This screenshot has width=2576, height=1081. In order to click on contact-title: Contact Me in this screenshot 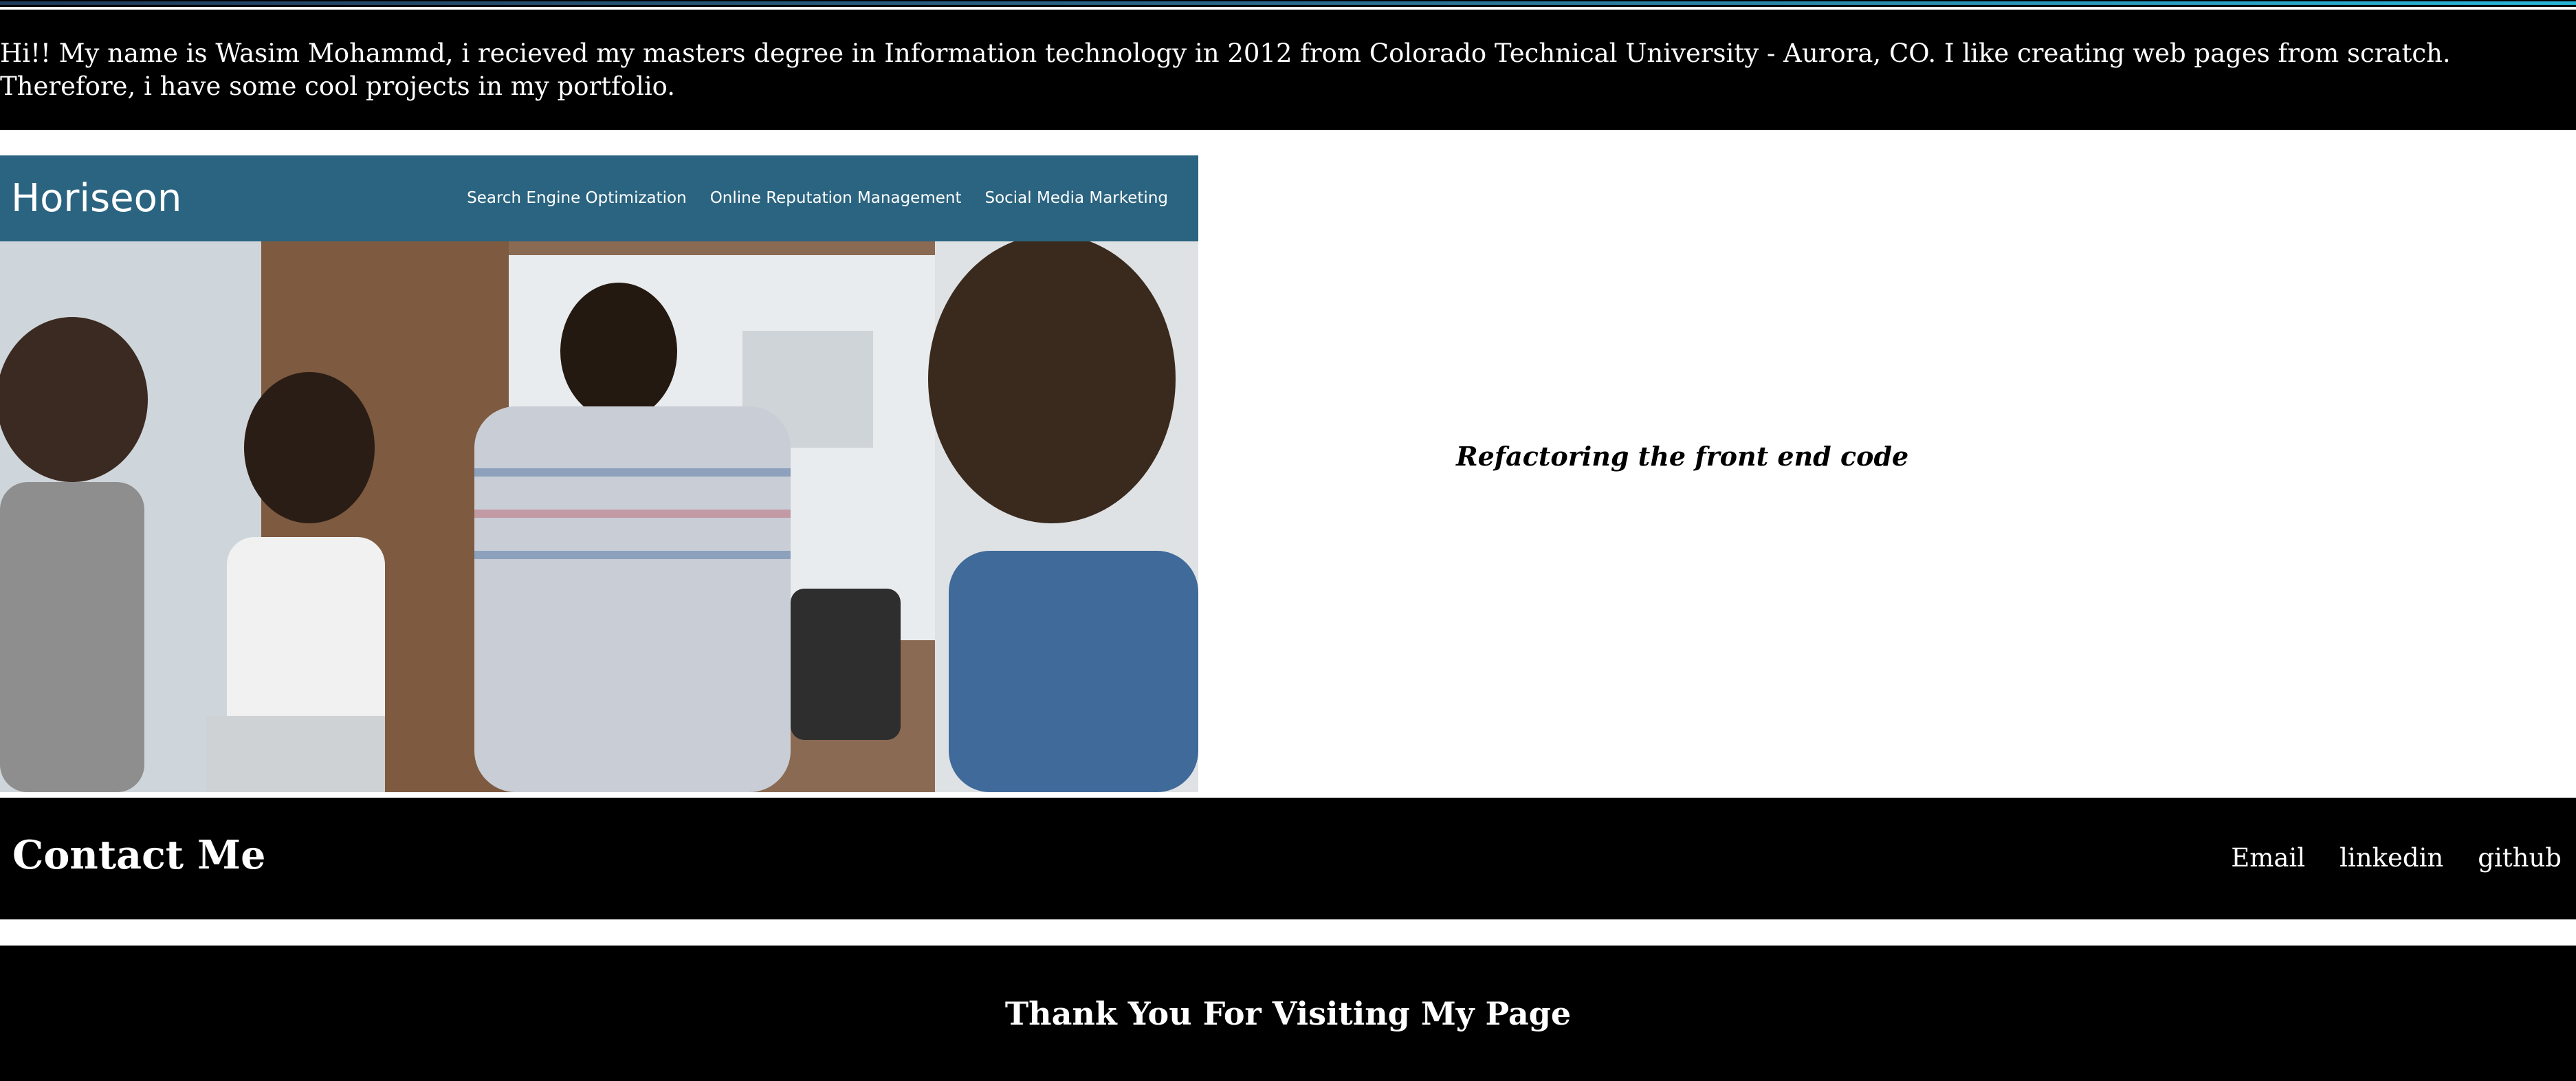, I will do `click(139, 855)`.